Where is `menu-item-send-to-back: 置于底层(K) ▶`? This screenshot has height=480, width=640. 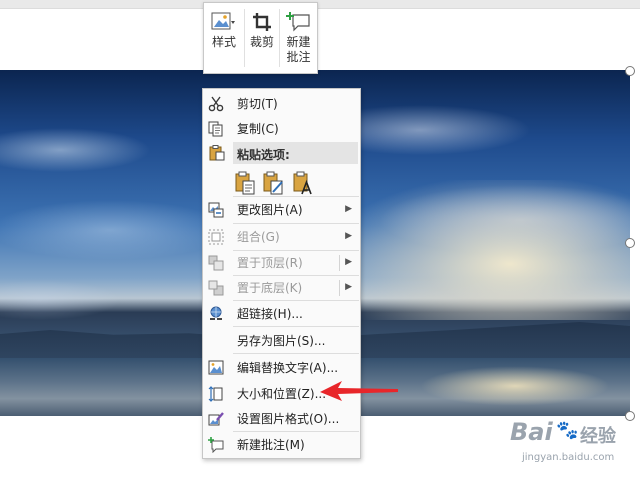
menu-item-send-to-back: 置于底层(K) ▶ is located at coordinates (281, 288).